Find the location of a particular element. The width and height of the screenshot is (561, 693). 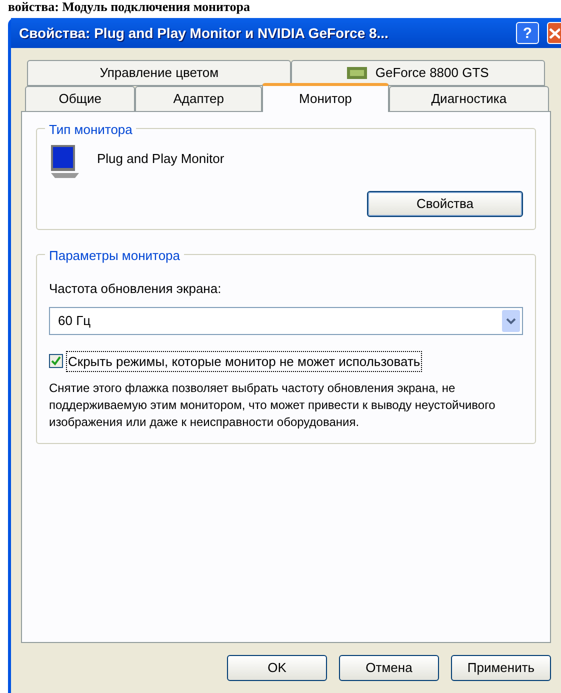

close-button is located at coordinates (554, 33).